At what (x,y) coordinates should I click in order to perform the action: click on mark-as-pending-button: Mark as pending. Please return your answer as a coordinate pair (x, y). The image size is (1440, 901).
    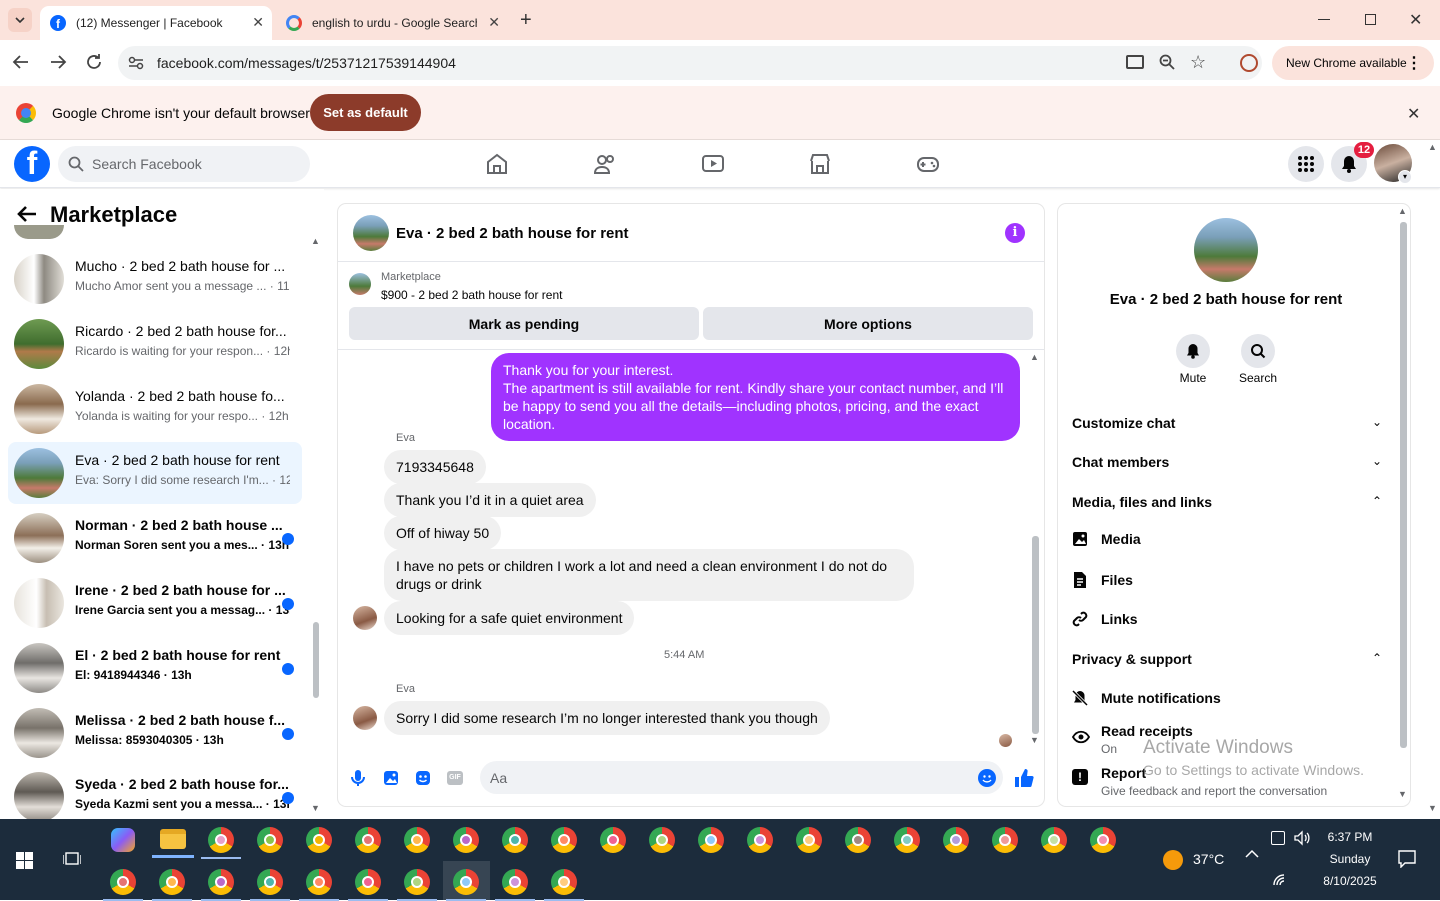
    Looking at the image, I should click on (524, 323).